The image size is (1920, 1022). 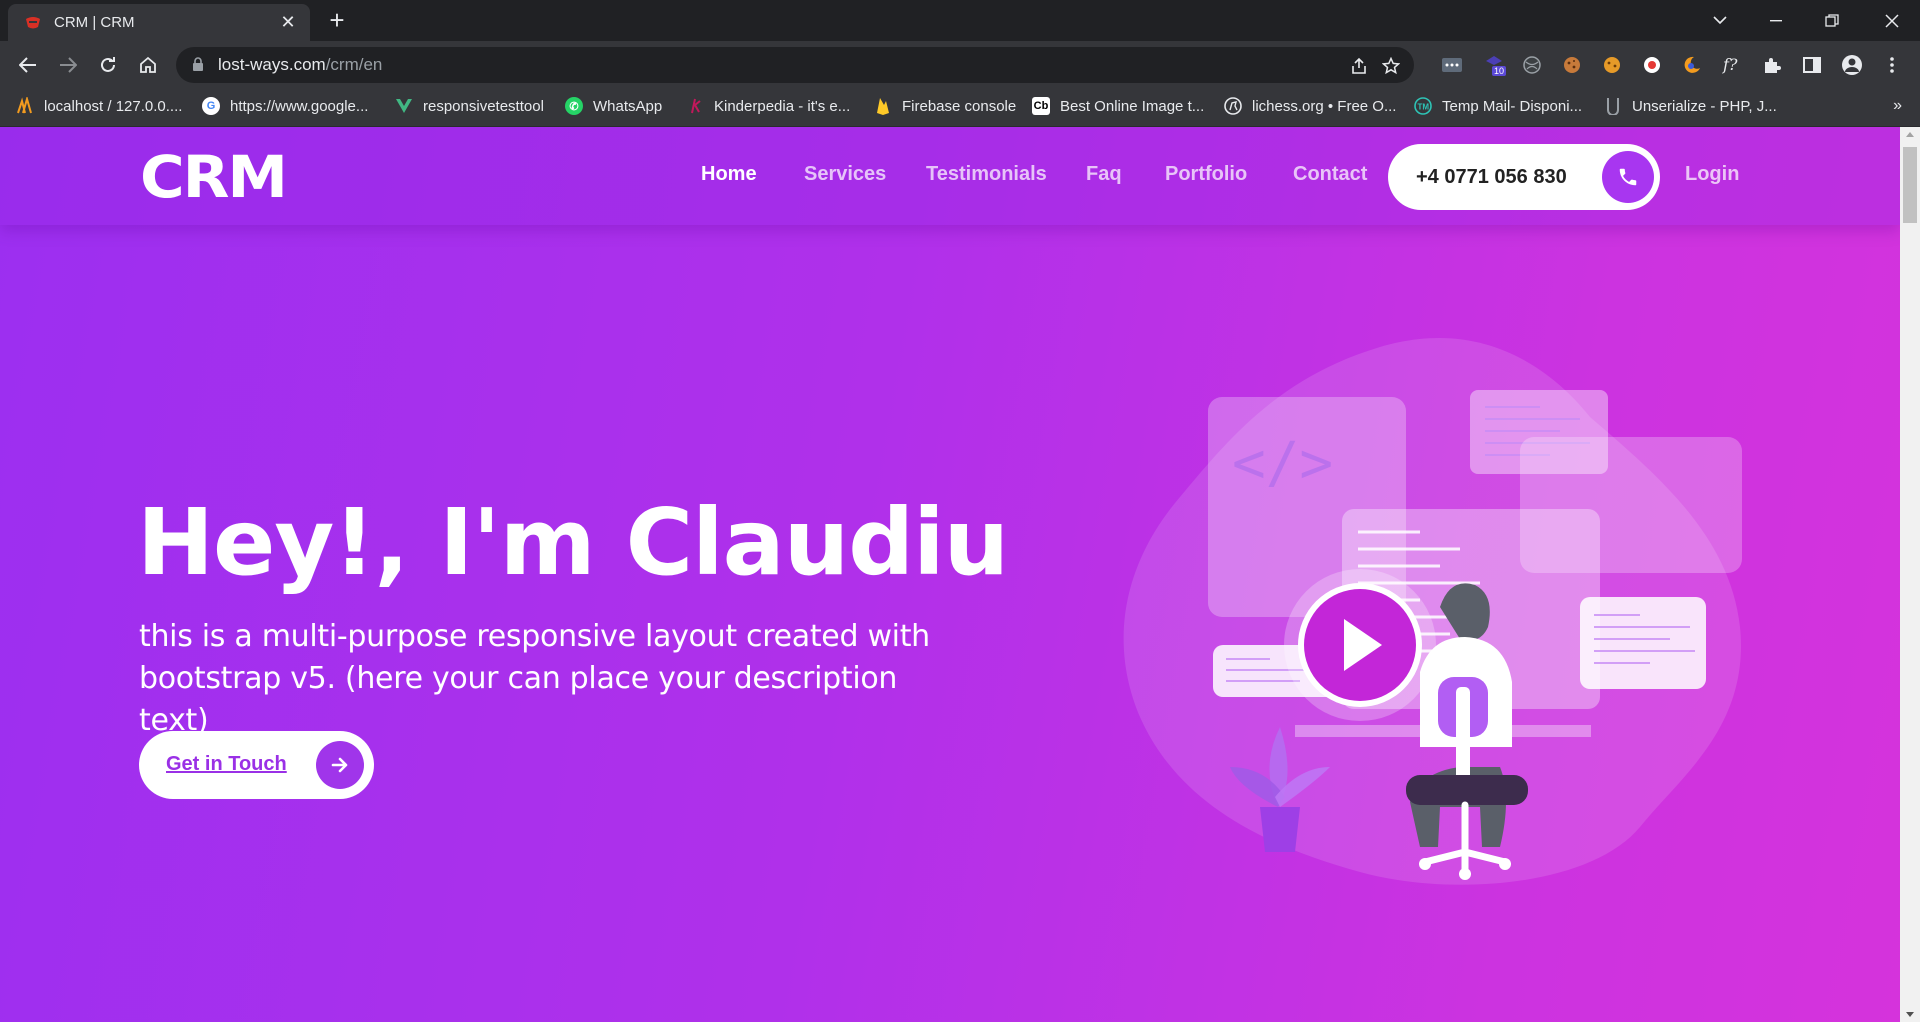 What do you see at coordinates (628, 106) in the screenshot?
I see `bookmark-label: WhatsApp` at bounding box center [628, 106].